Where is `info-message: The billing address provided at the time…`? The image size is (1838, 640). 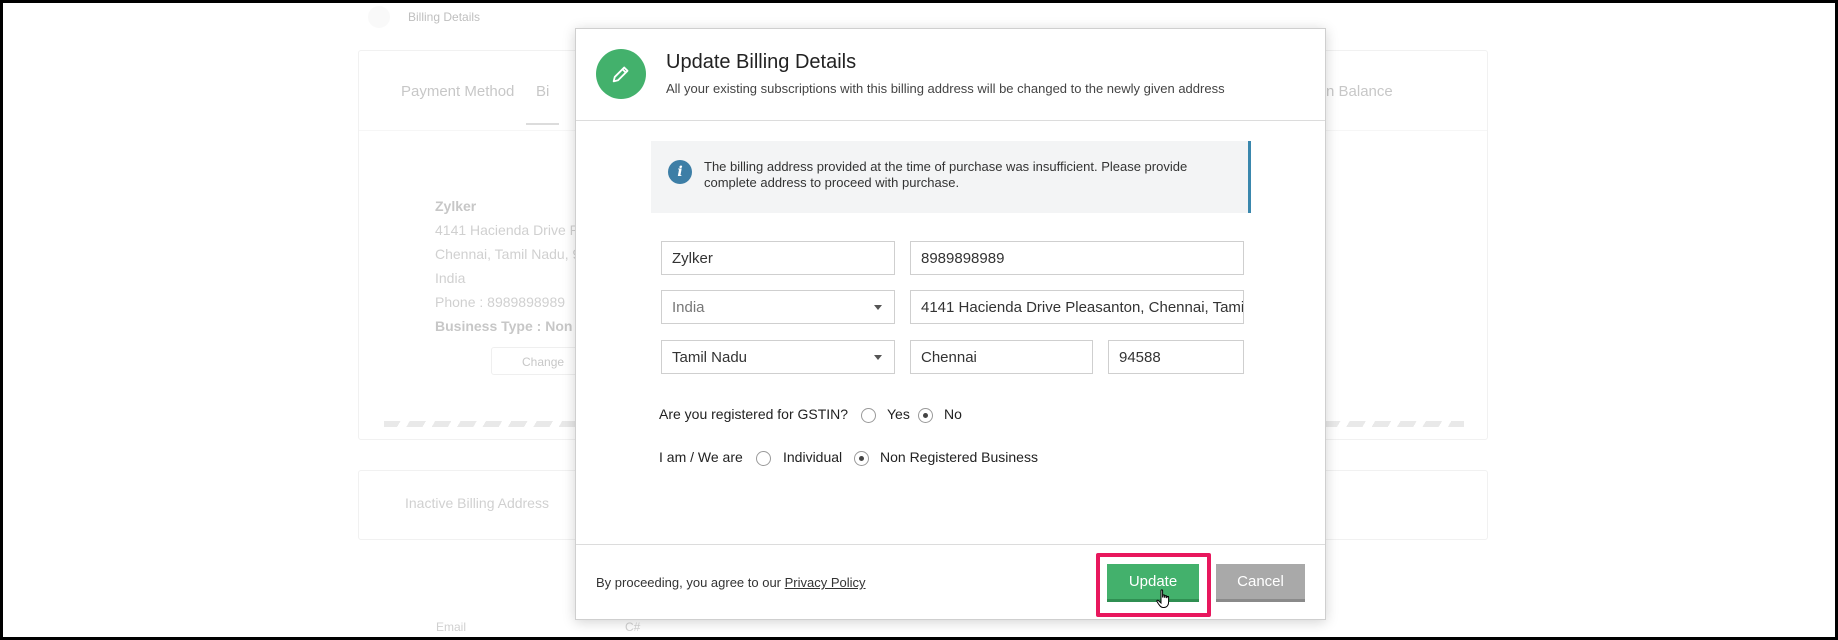
info-message: The billing address provided at the time… is located at coordinates (946, 174).